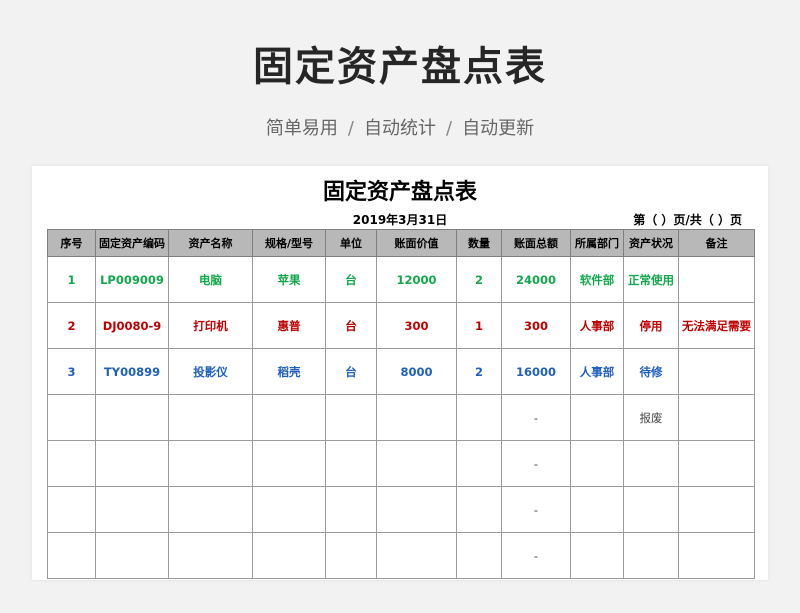  Describe the element at coordinates (651, 243) in the screenshot. I see `header-cell: 资产状况` at that location.